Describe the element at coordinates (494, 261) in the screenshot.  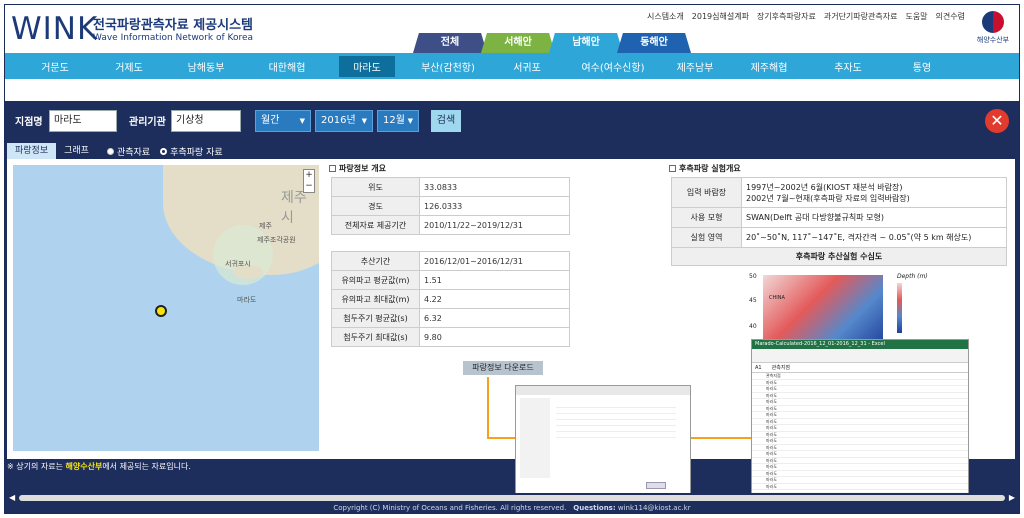
I see `extract-value: 2016/12/01~2016/12/31` at that location.